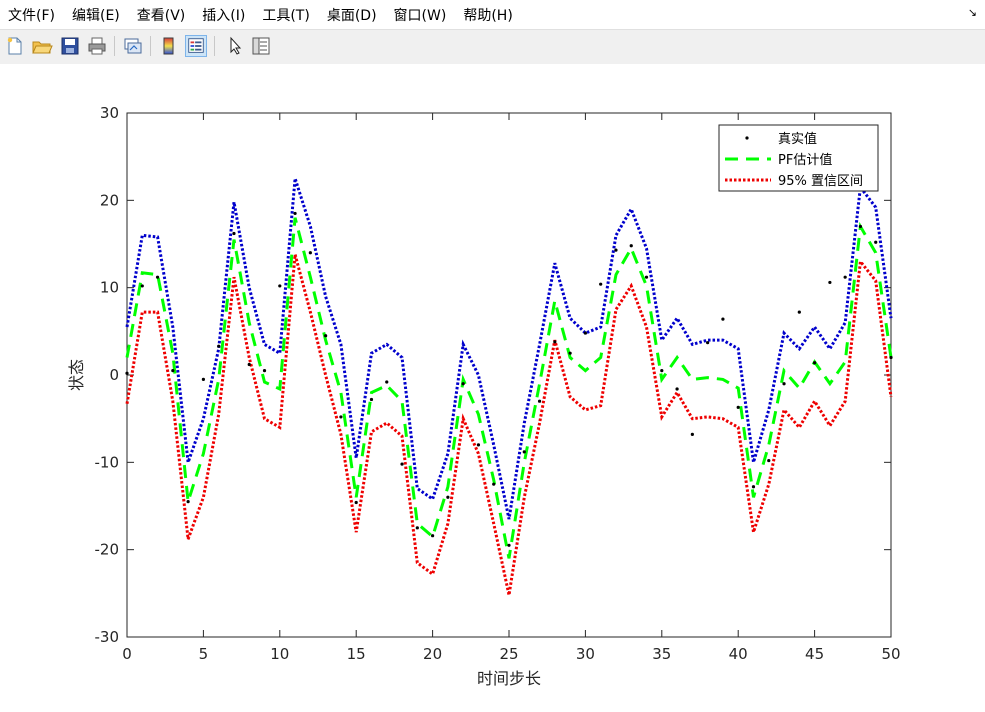  I want to click on menu-file: 文件(F), so click(32, 15).